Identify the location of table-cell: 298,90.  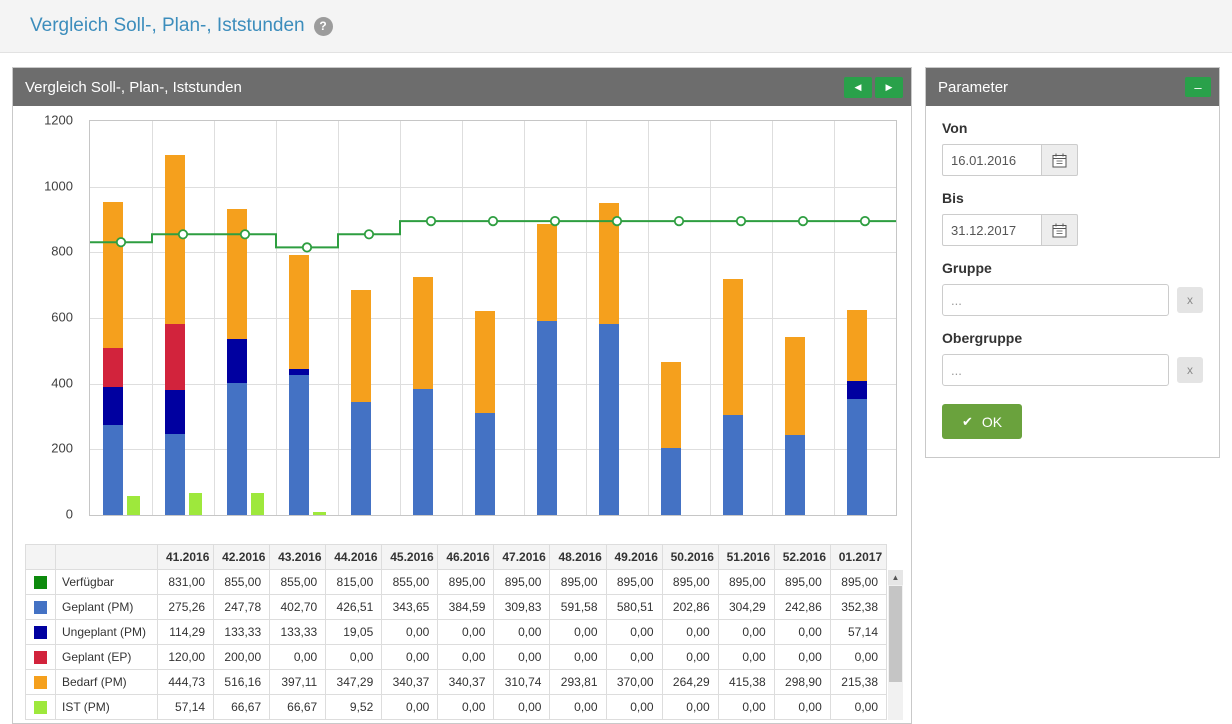
(802, 682).